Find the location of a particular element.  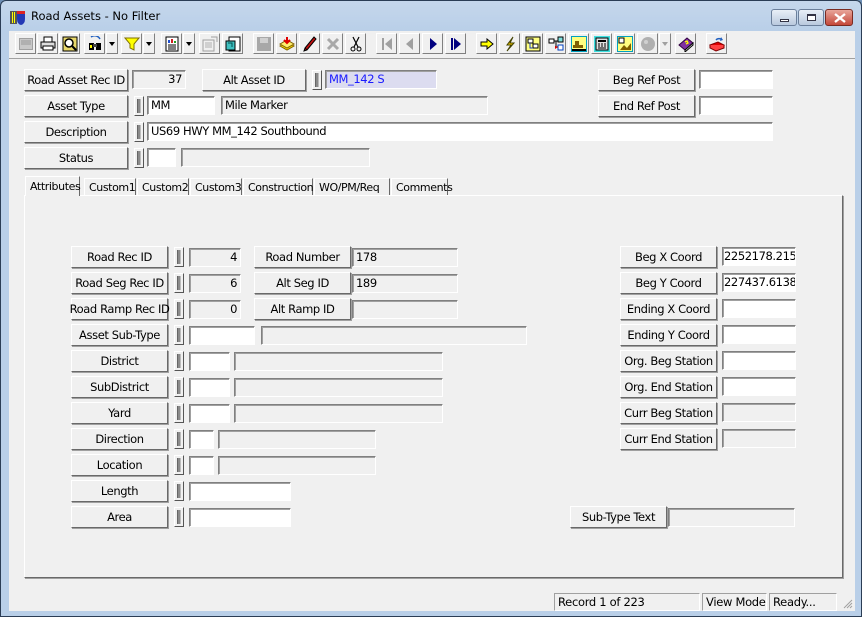

yard-code-field is located at coordinates (209, 413).